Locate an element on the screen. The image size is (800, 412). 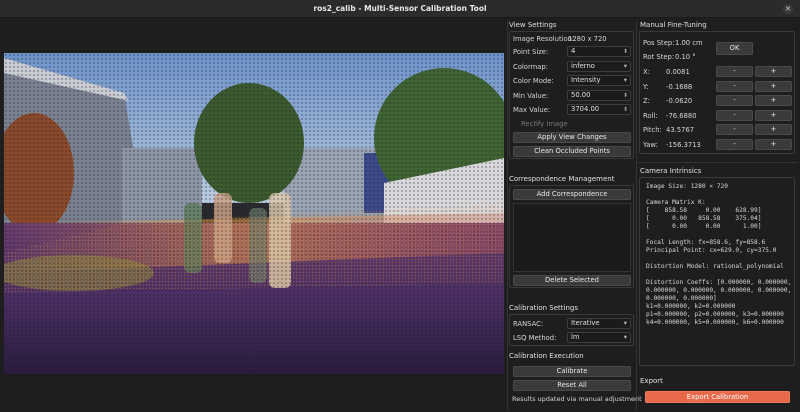
pos-step-label: Pos Step: is located at coordinates (659, 43).